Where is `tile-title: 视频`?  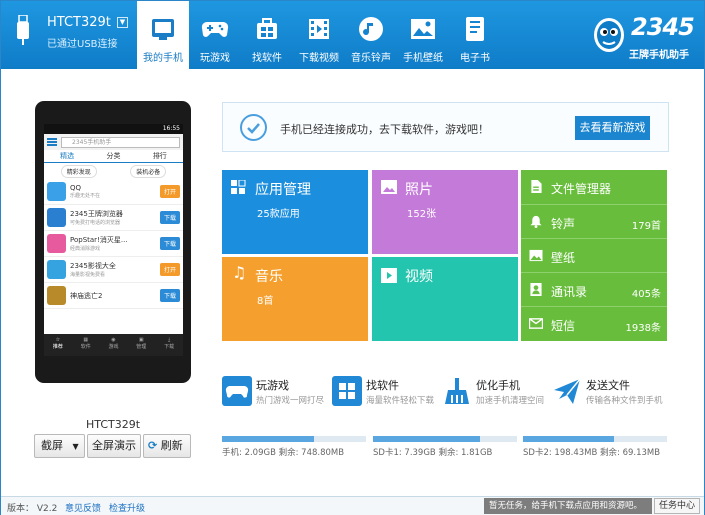 tile-title: 视频 is located at coordinates (419, 277).